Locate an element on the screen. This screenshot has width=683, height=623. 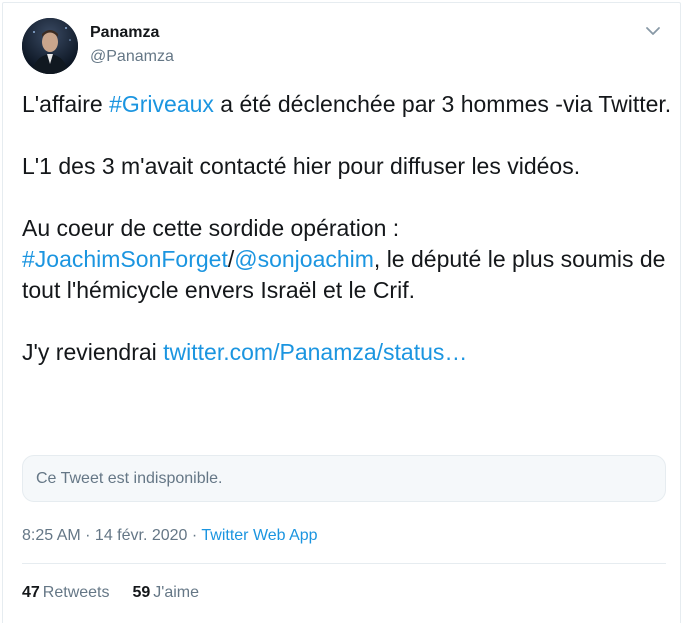
tweet-stats: 47 Retweets 59 J'aime is located at coordinates (110, 593).